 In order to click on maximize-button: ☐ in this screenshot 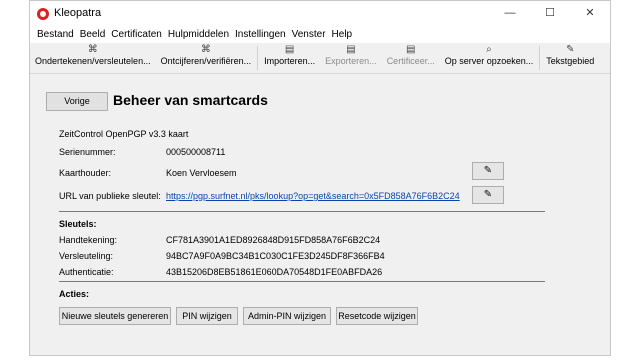, I will do `click(550, 13)`.